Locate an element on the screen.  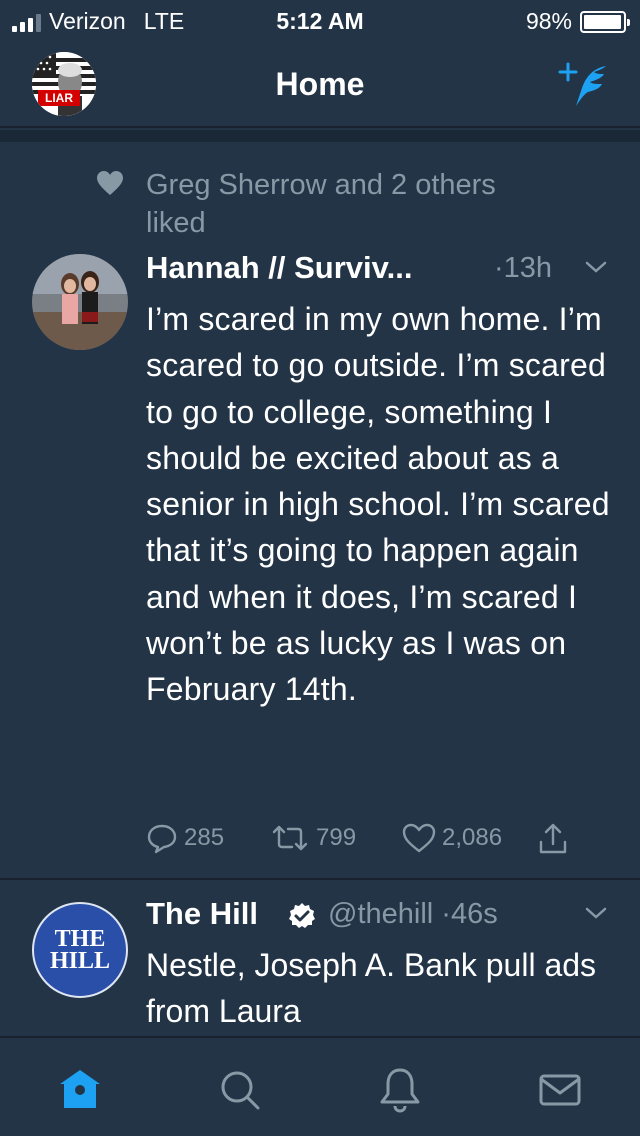
tweet-divider is located at coordinates (320, 879).